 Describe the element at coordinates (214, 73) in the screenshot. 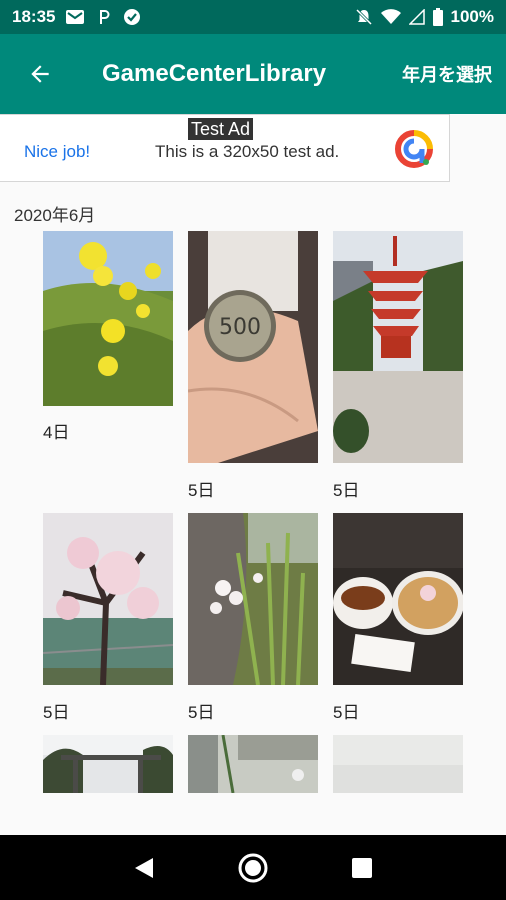

I see `page-title: GameCenterLibrary` at that location.